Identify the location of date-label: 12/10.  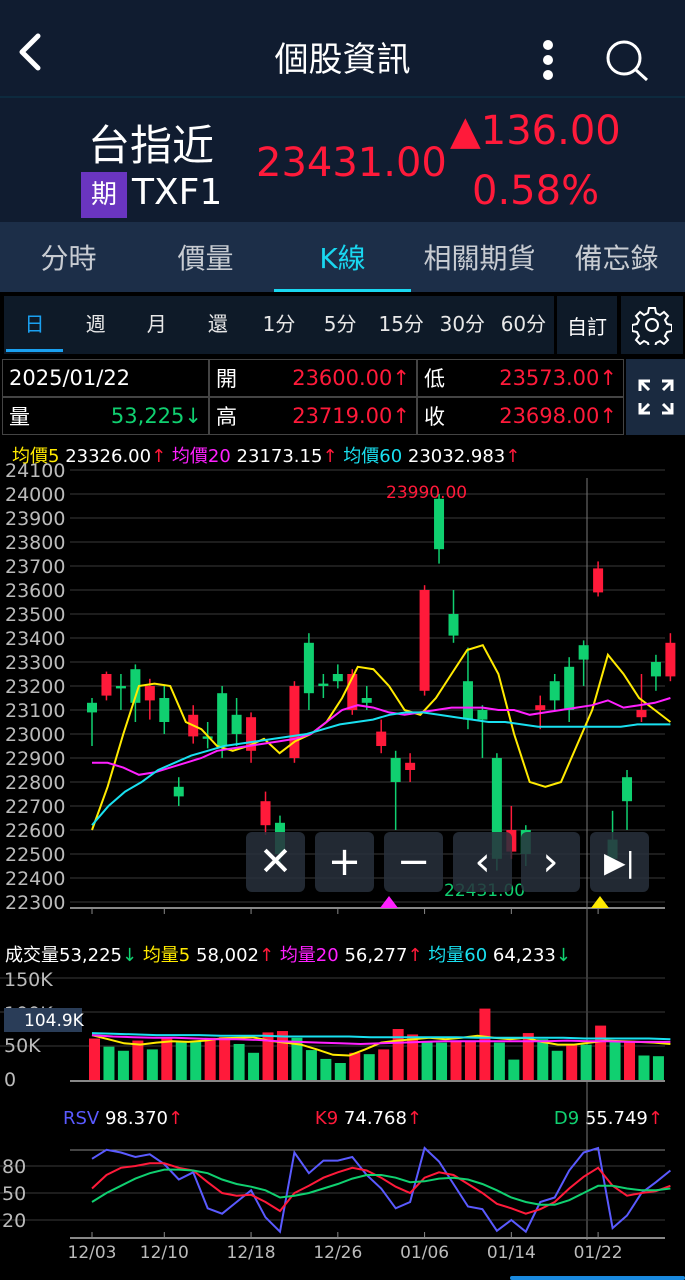
(164, 1253).